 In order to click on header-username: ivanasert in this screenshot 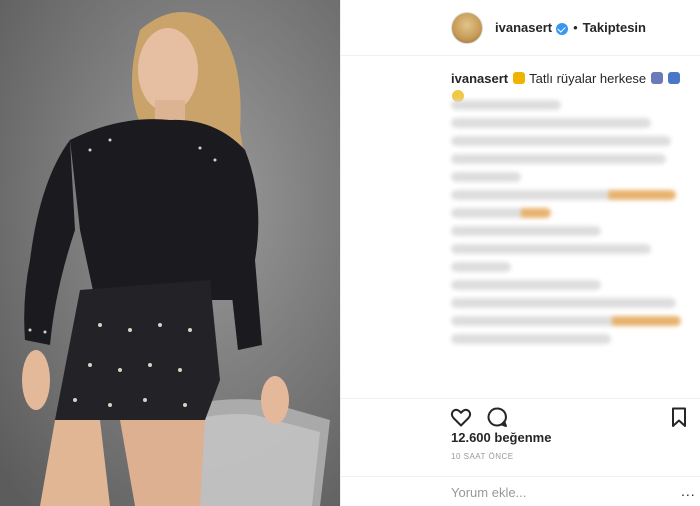, I will do `click(523, 27)`.